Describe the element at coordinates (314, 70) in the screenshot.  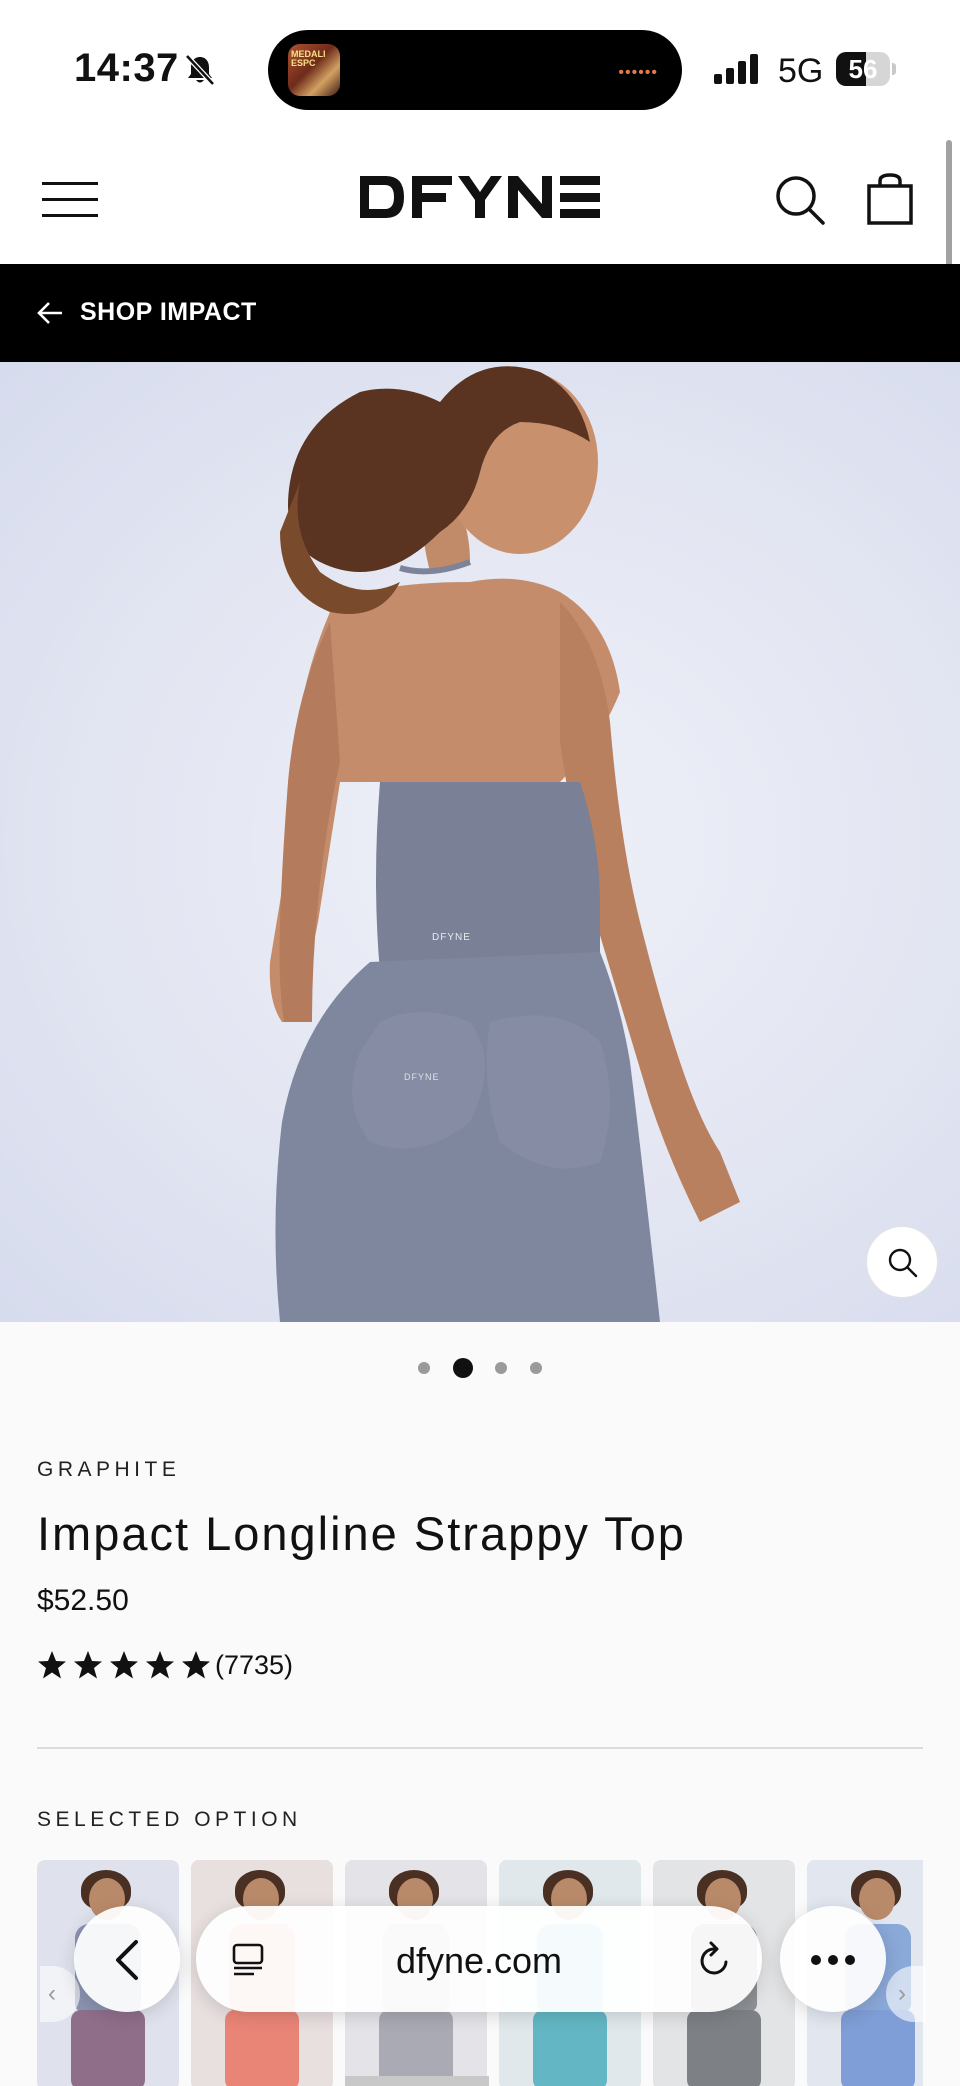
I see `now-playing-thumbnail: MEDALI ESPC` at that location.